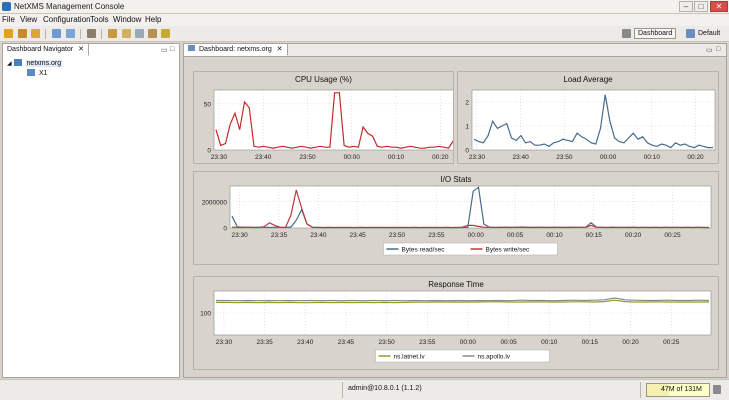  What do you see at coordinates (364, 7) in the screenshot?
I see `title-bar: NetXMS Management Console – □ ✕` at bounding box center [364, 7].